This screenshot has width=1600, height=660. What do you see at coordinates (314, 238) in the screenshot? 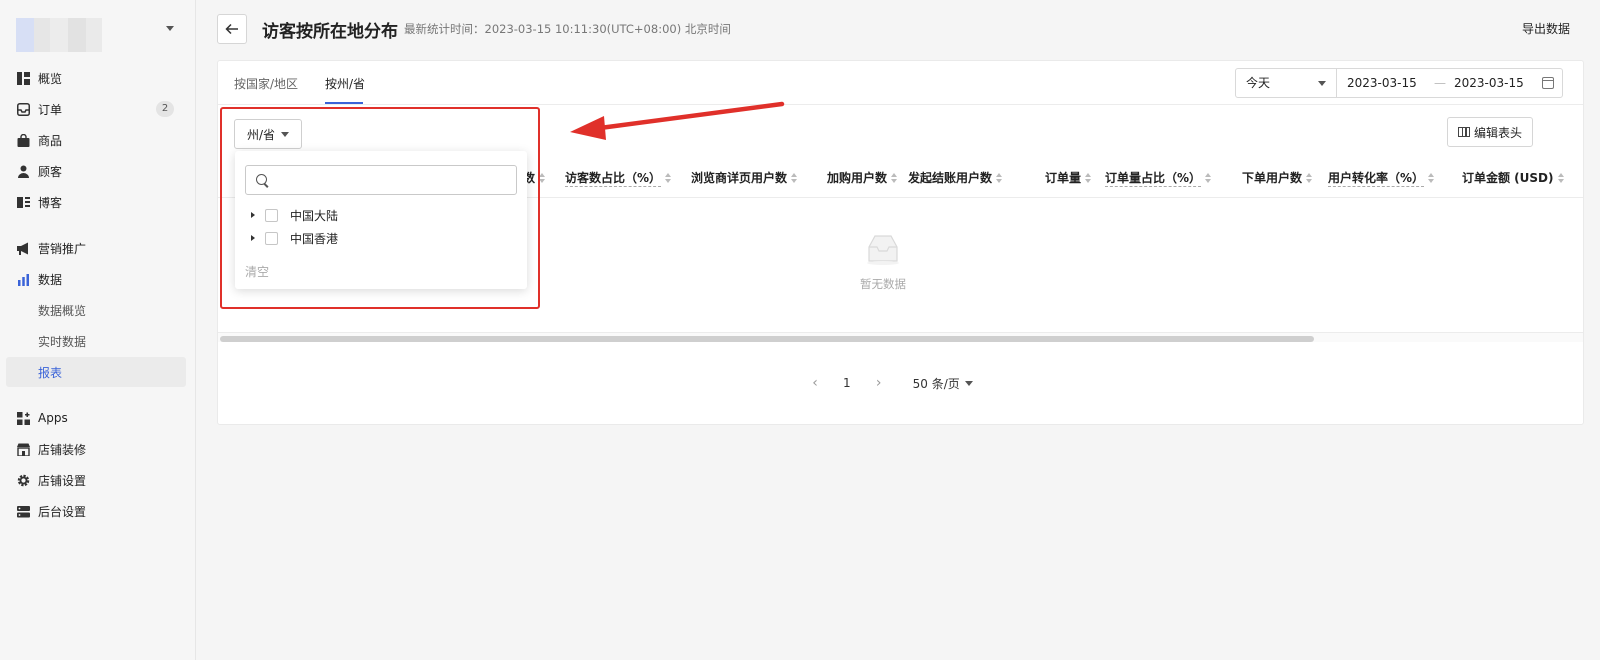
I see `tree-item-label: 中国香港` at bounding box center [314, 238].